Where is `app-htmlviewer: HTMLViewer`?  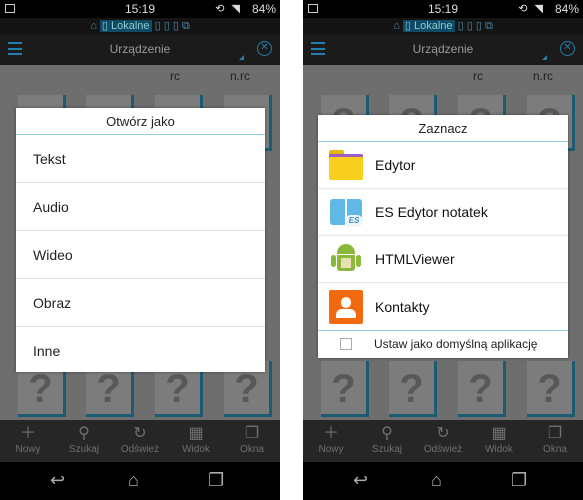
app-htmlviewer: HTMLViewer is located at coordinates (443, 259).